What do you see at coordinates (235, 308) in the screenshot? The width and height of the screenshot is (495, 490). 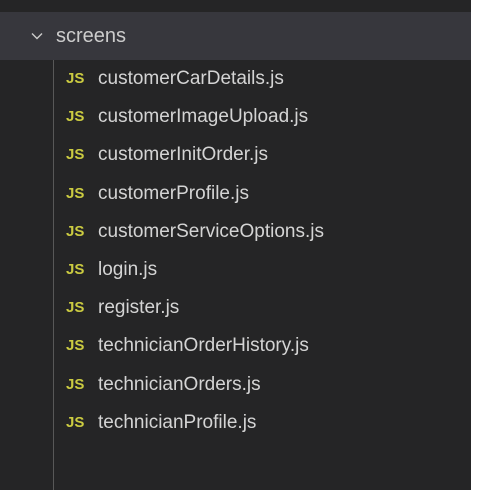 I see `file-item-register: JS register.js` at bounding box center [235, 308].